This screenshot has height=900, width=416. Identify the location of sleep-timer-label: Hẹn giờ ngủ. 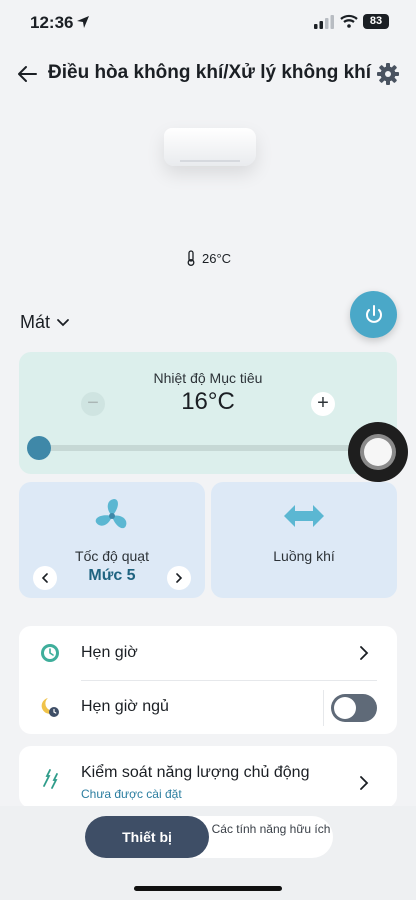
(125, 706).